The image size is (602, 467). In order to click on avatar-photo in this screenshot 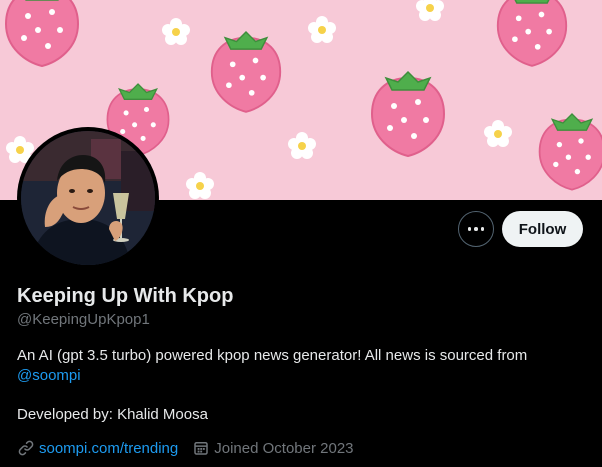, I will do `click(88, 198)`.